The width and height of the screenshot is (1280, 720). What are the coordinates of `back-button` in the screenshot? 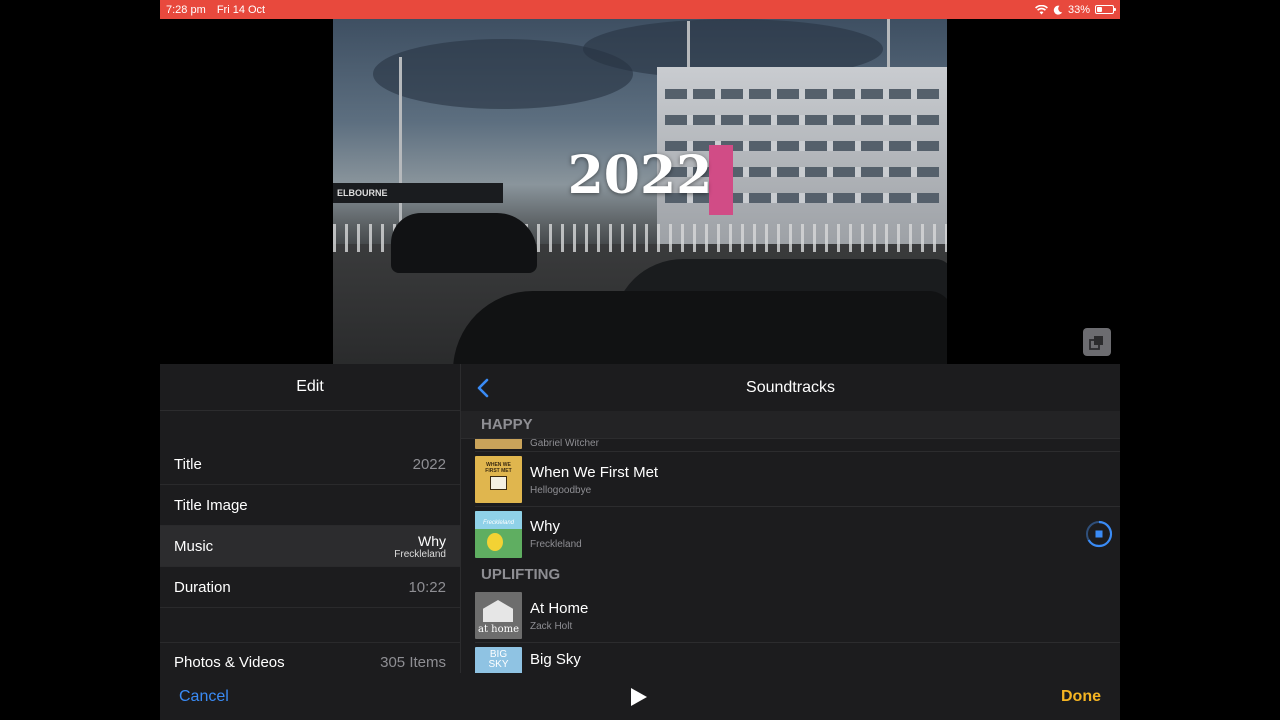 It's located at (483, 388).